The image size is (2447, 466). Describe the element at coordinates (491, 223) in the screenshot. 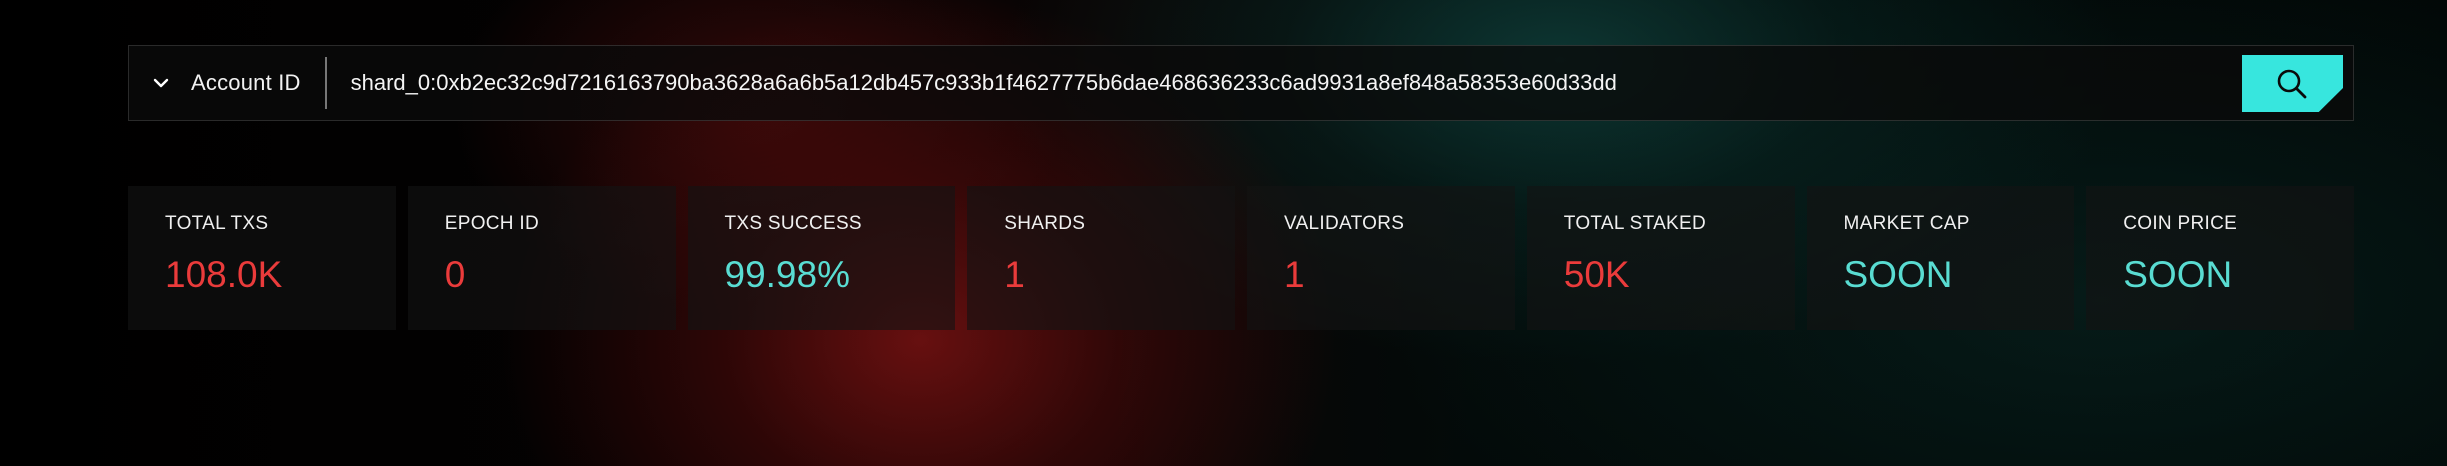

I see `stat-title: EPOCH ID` at that location.